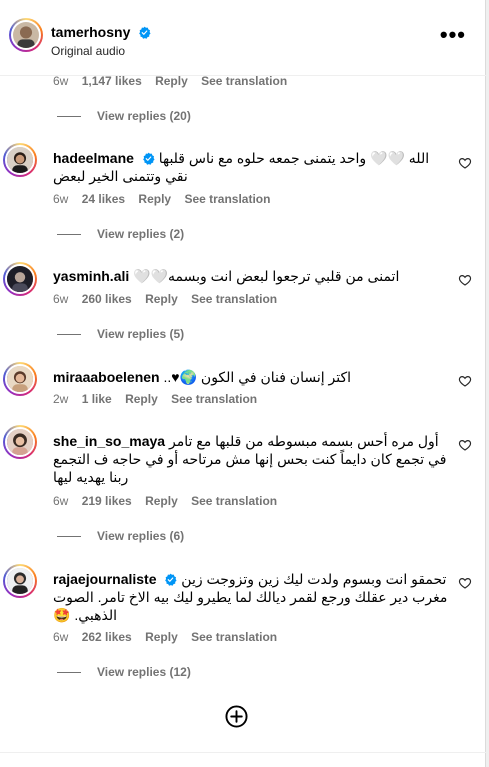 Image resolution: width=489 pixels, height=767 pixels. Describe the element at coordinates (144, 116) in the screenshot. I see `view-replies-label: View replies (20)` at that location.